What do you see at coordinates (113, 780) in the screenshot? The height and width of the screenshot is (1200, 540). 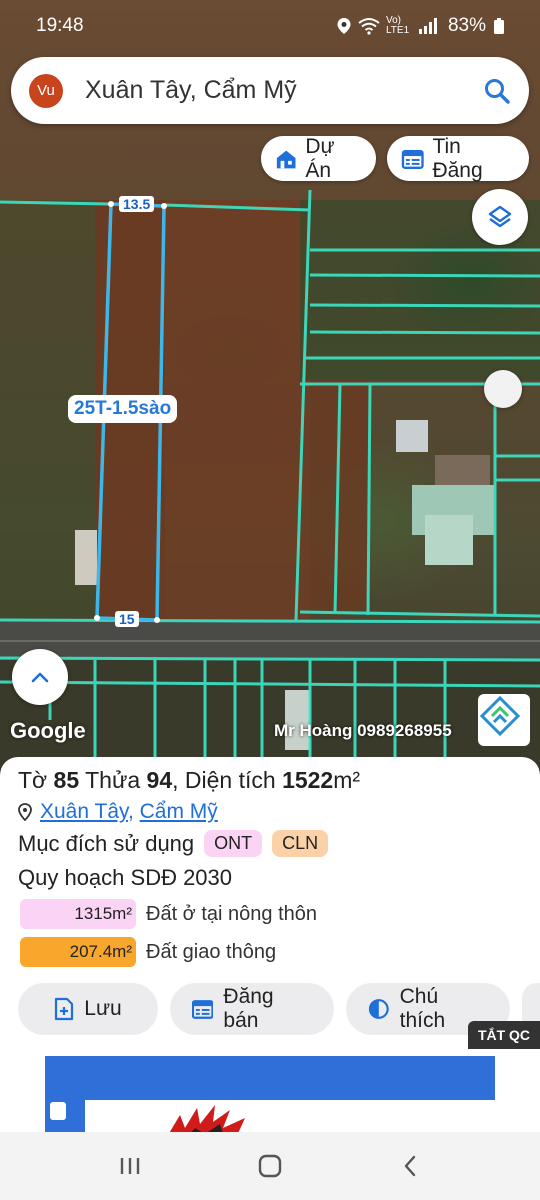 I see `plot-label: Thửa` at bounding box center [113, 780].